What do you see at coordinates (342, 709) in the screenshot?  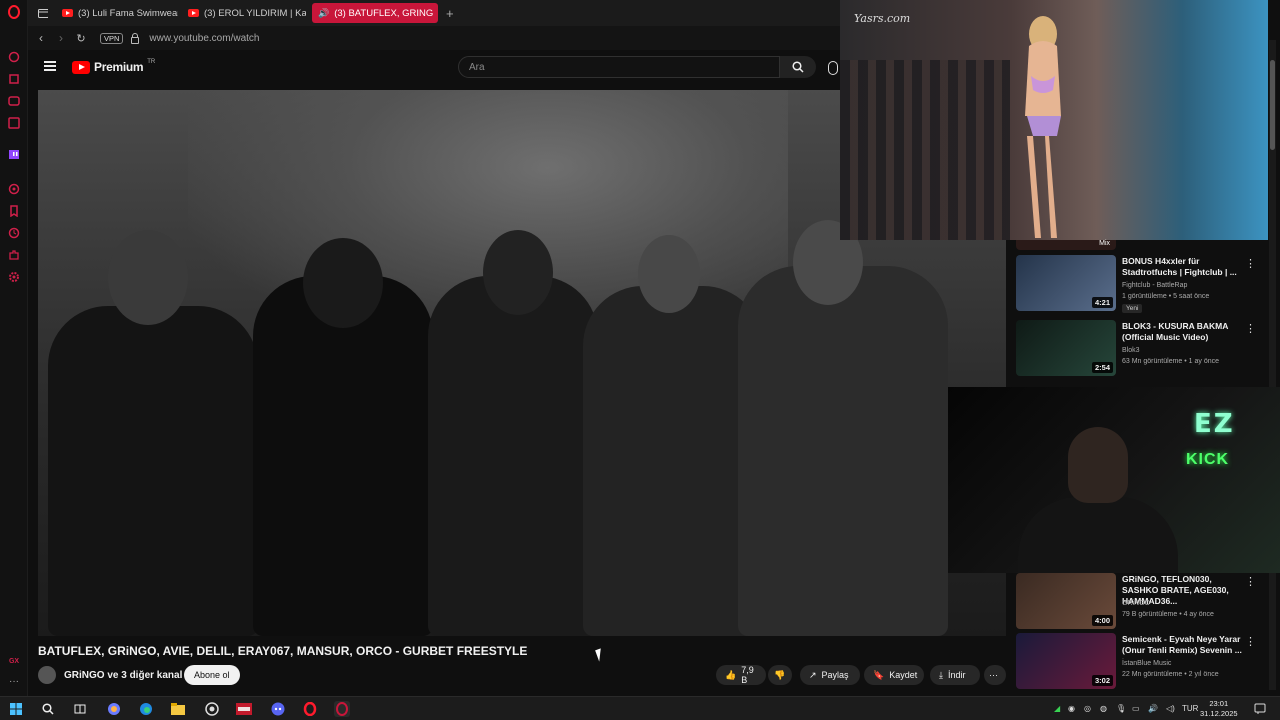 I see `opera-gx-icon` at bounding box center [342, 709].